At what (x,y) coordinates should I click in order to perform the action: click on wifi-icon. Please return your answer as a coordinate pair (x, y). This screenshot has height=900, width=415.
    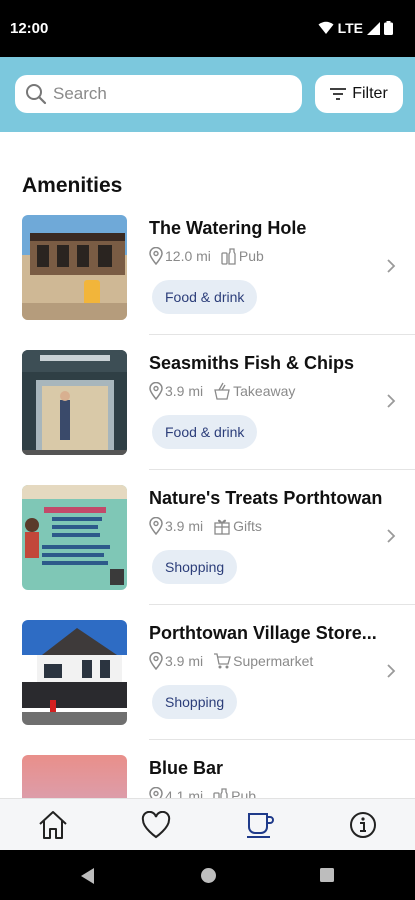
    Looking at the image, I should click on (326, 27).